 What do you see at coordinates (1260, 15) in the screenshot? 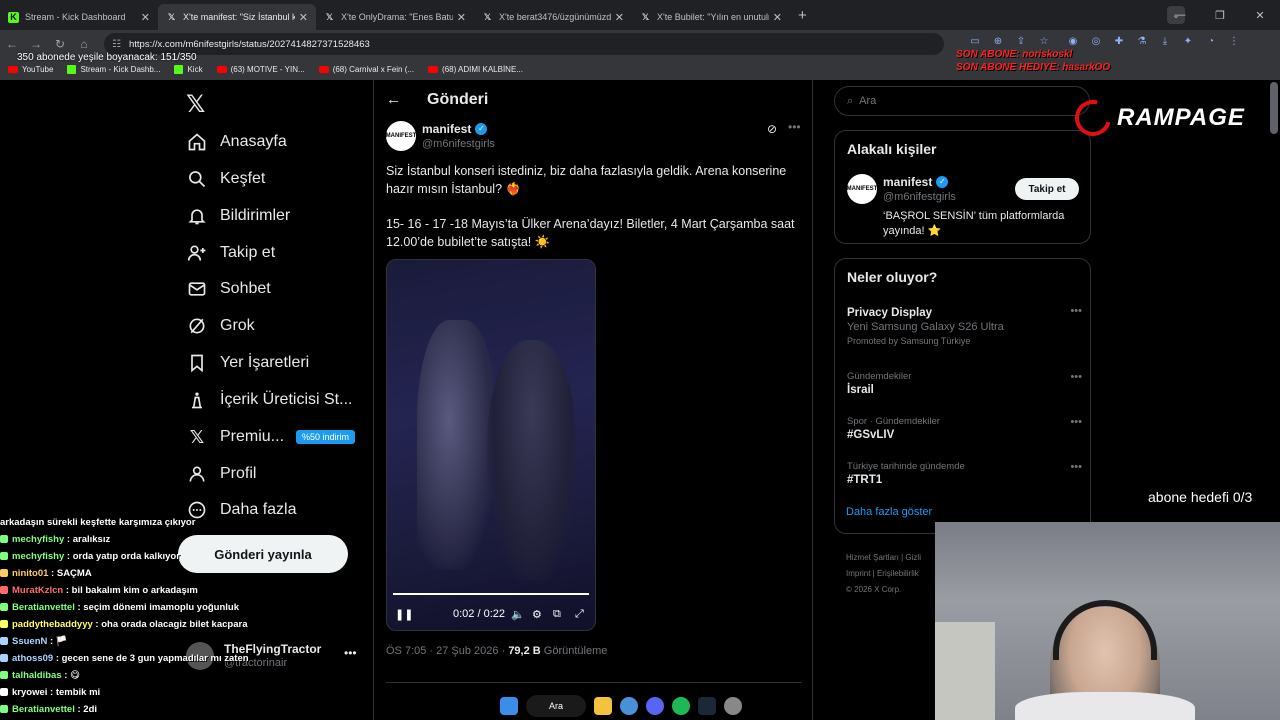
I see `window-close-icon: ✕` at bounding box center [1260, 15].